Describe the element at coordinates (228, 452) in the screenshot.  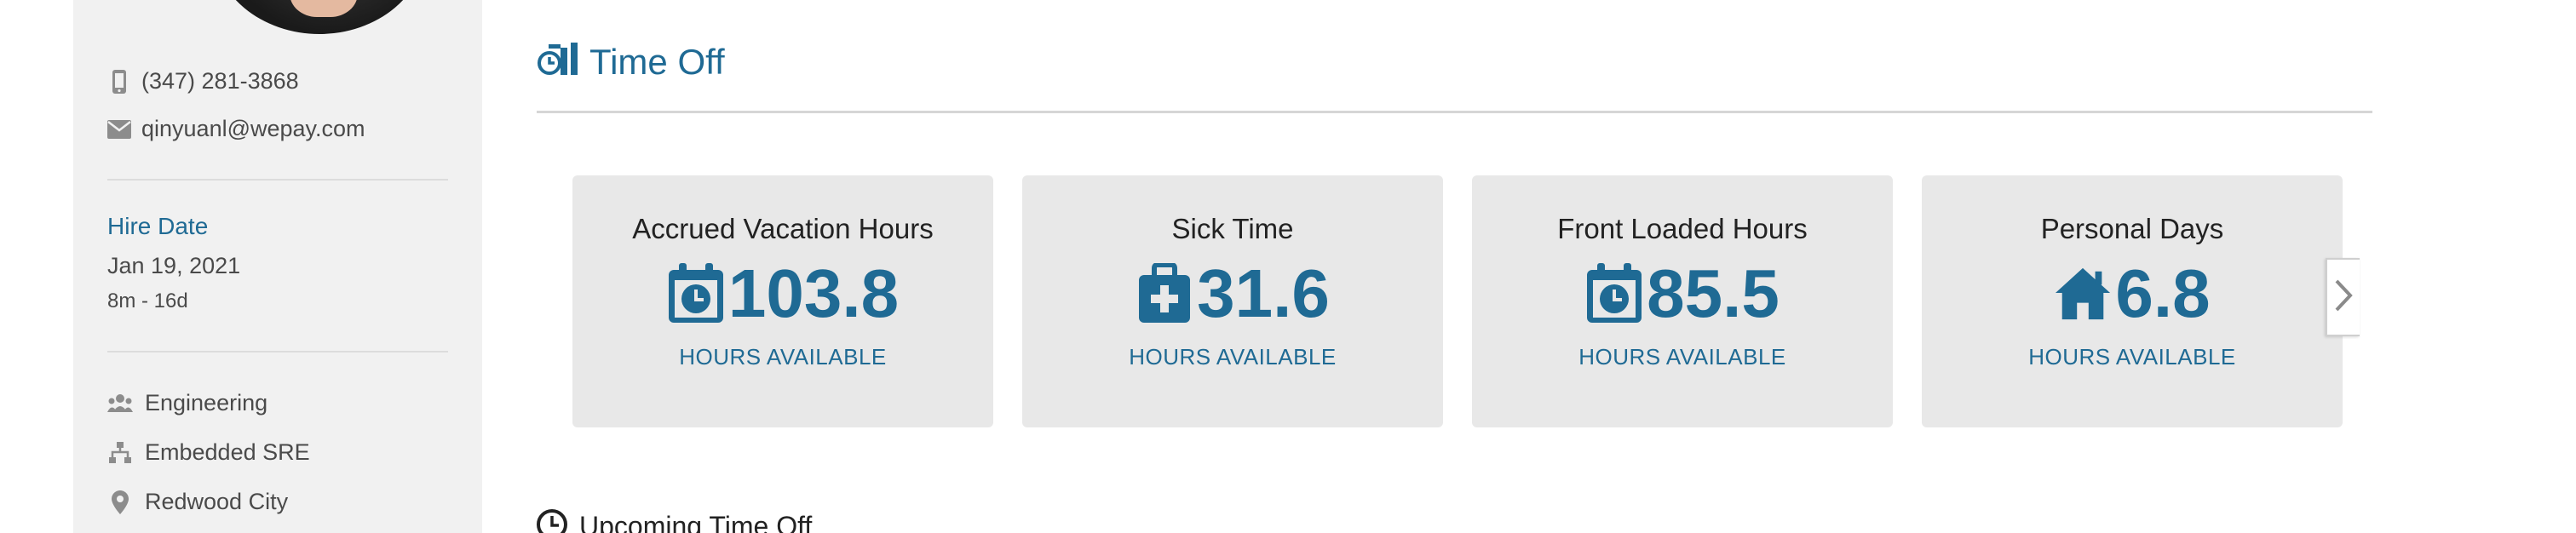
I see `team: Embedded SRE` at that location.